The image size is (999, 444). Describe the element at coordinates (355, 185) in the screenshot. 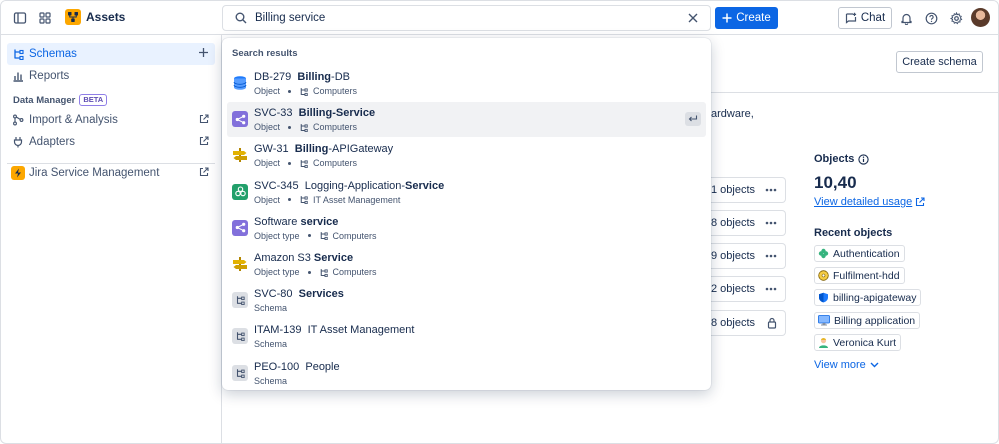

I see `result-name: Logging-Application-` at that location.